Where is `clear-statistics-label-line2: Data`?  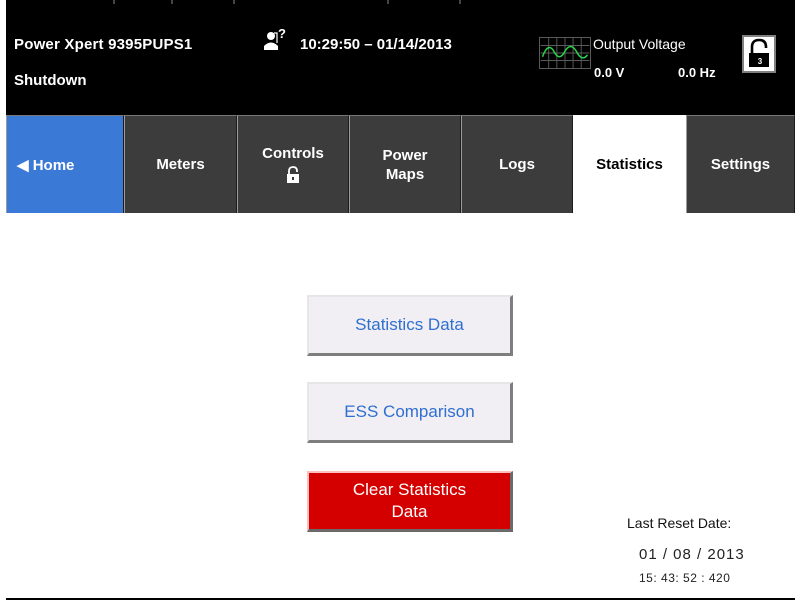 clear-statistics-label-line2: Data is located at coordinates (409, 511).